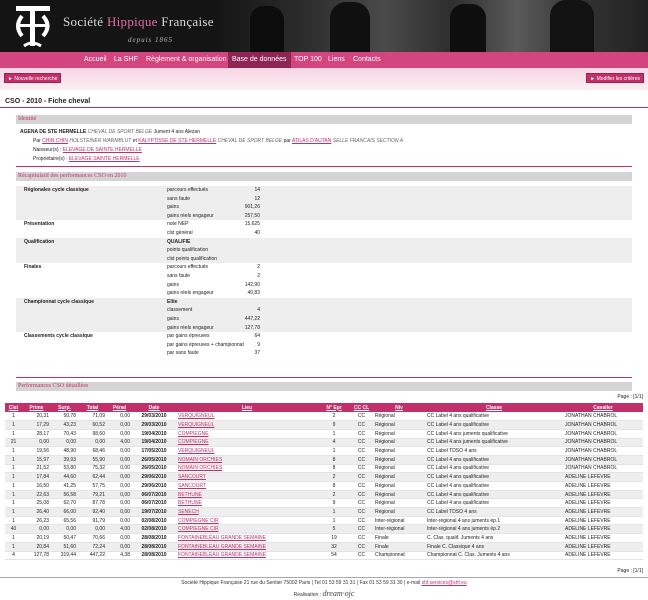  Describe the element at coordinates (287, 141) in the screenshot. I see `pedigree-par2: par` at that location.